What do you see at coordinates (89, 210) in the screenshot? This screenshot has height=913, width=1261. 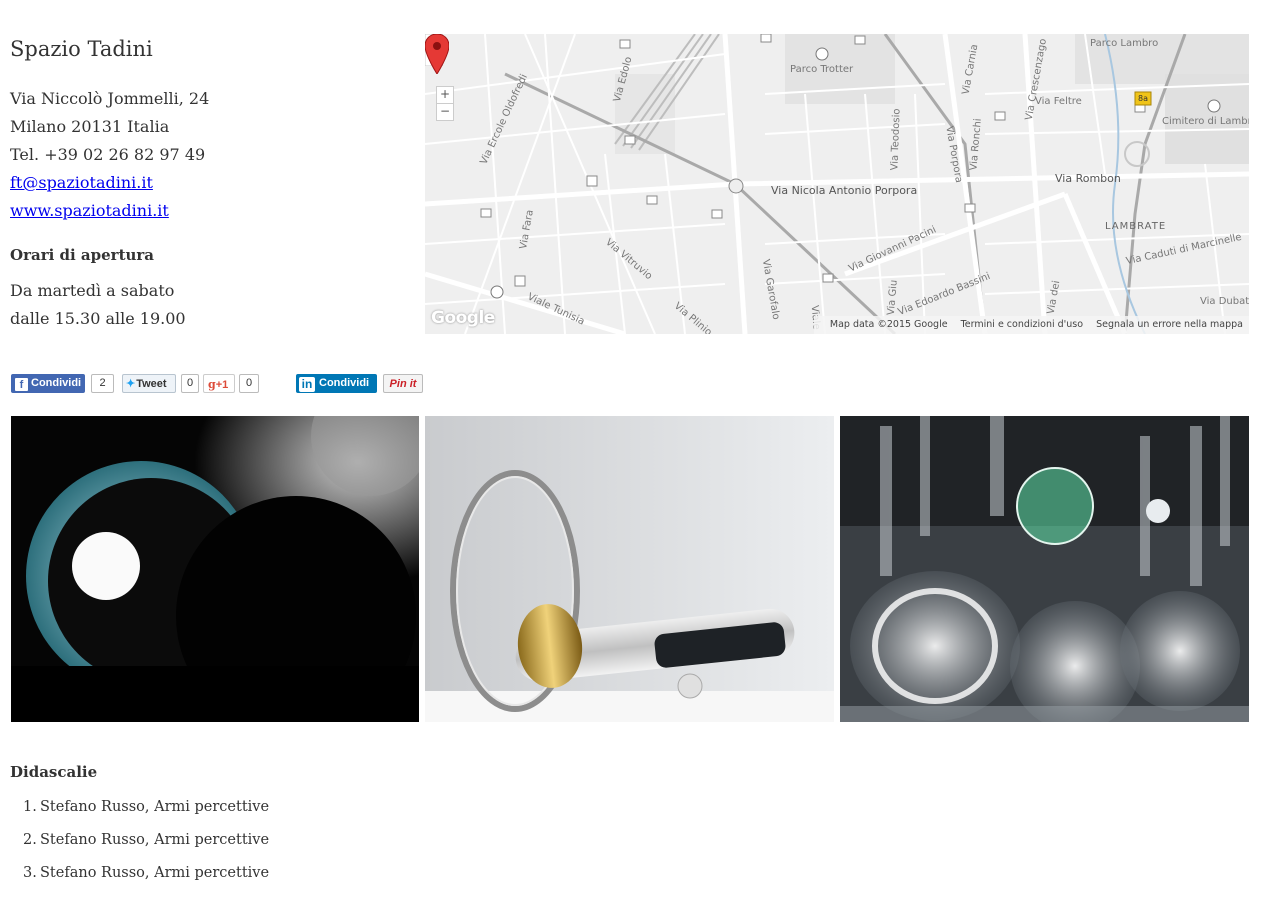 I see `website-link: www.spaziotadini.it` at bounding box center [89, 210].